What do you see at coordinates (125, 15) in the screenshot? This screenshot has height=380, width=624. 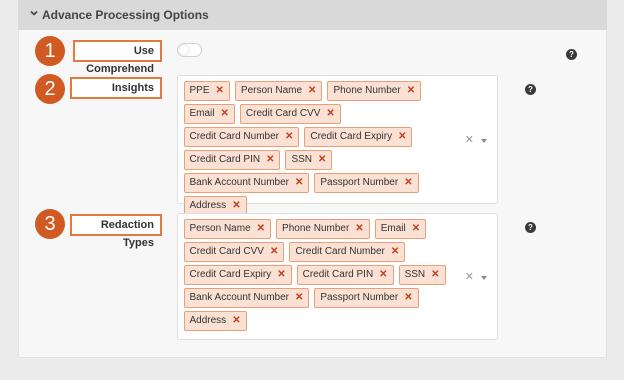 I see `section-title: Advance Processing Options` at bounding box center [125, 15].